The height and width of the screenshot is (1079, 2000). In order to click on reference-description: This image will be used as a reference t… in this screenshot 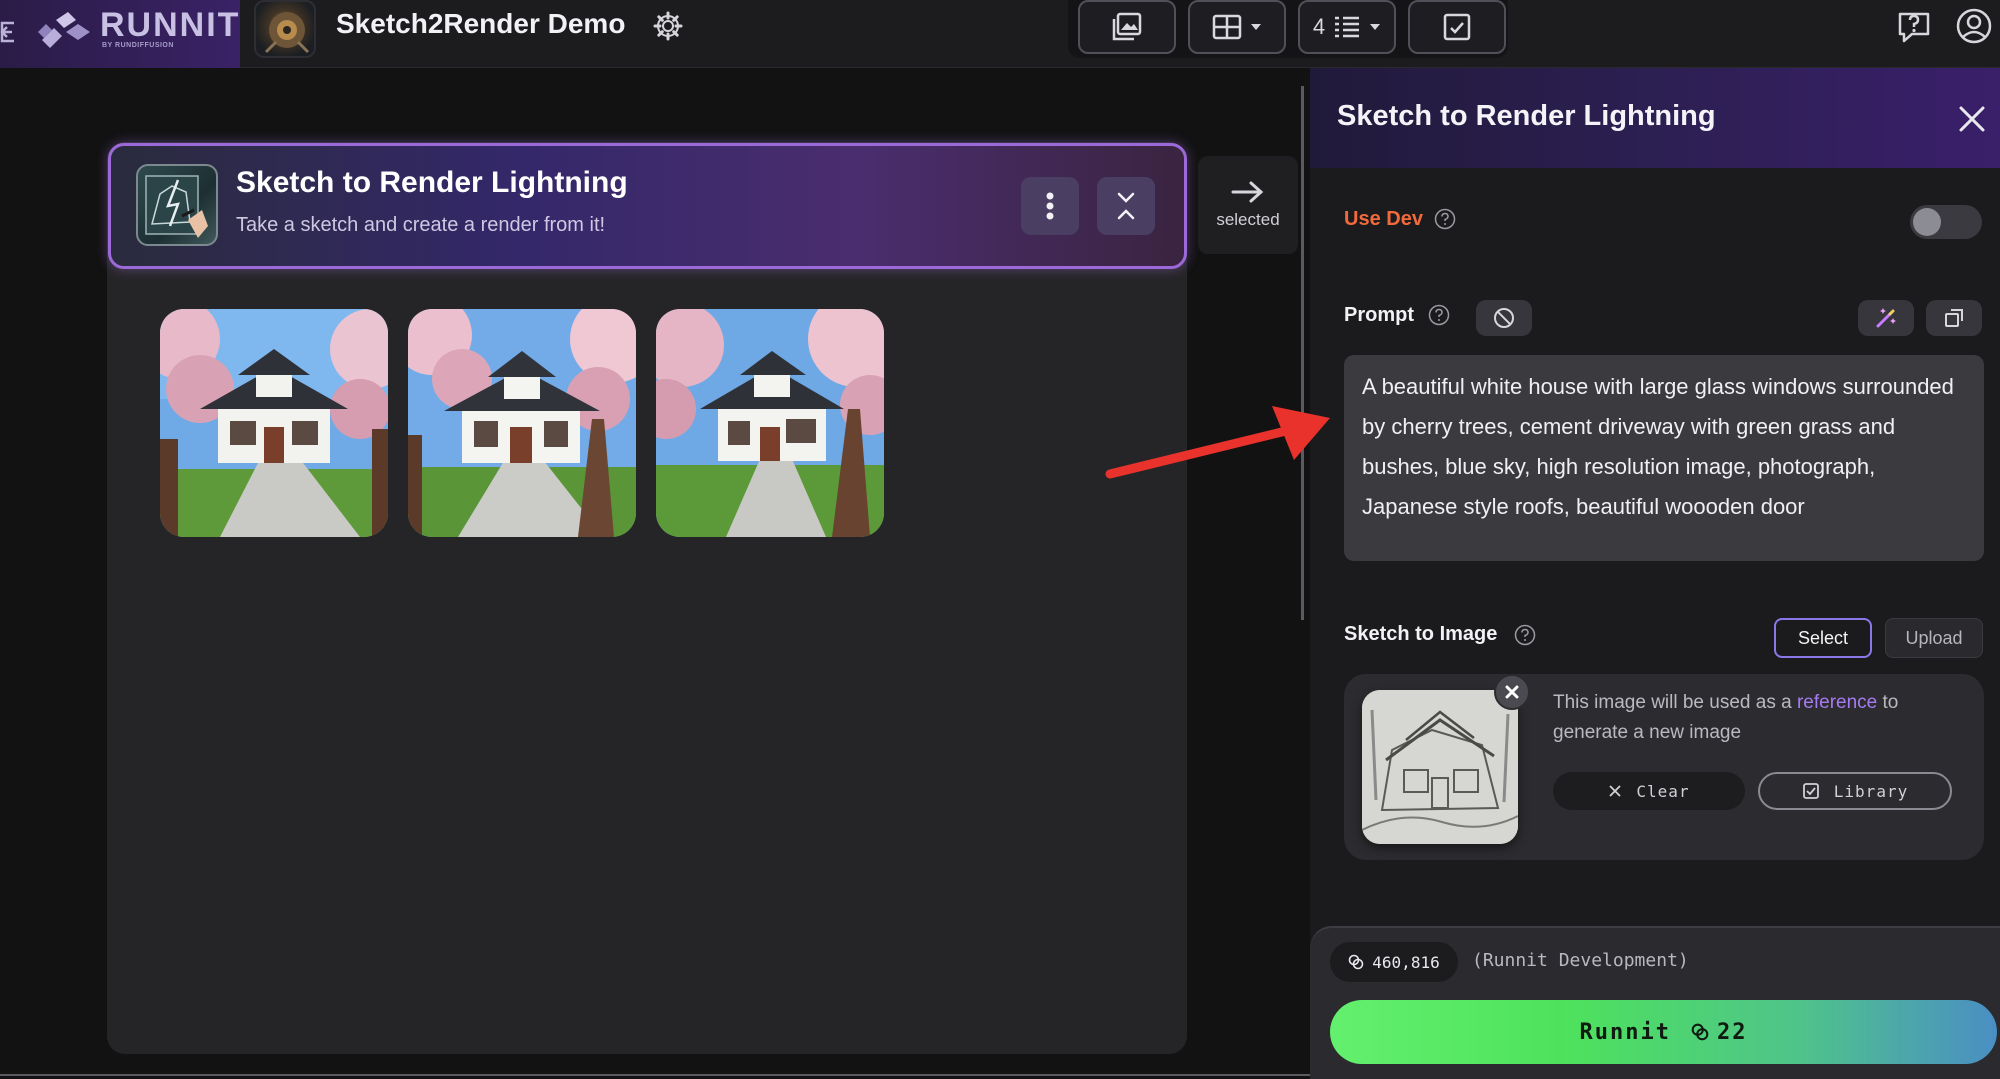, I will do `click(1758, 718)`.